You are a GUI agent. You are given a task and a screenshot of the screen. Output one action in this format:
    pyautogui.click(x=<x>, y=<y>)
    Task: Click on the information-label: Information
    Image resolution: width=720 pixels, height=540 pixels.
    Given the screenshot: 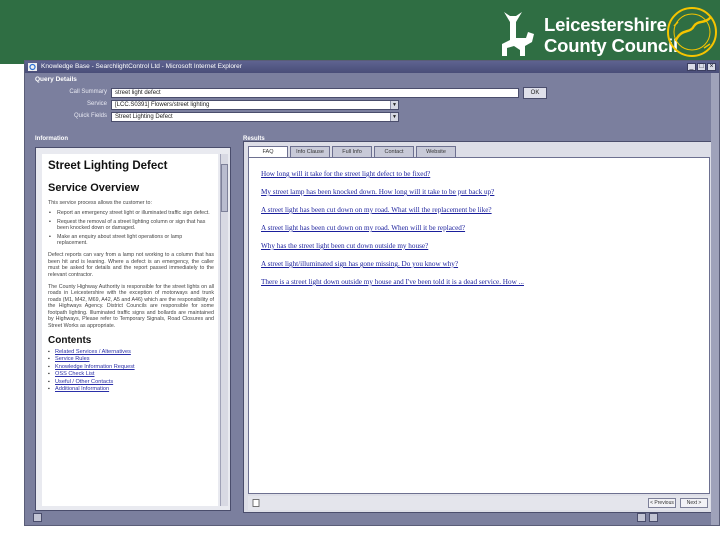 What is the action you would take?
    pyautogui.click(x=51, y=139)
    